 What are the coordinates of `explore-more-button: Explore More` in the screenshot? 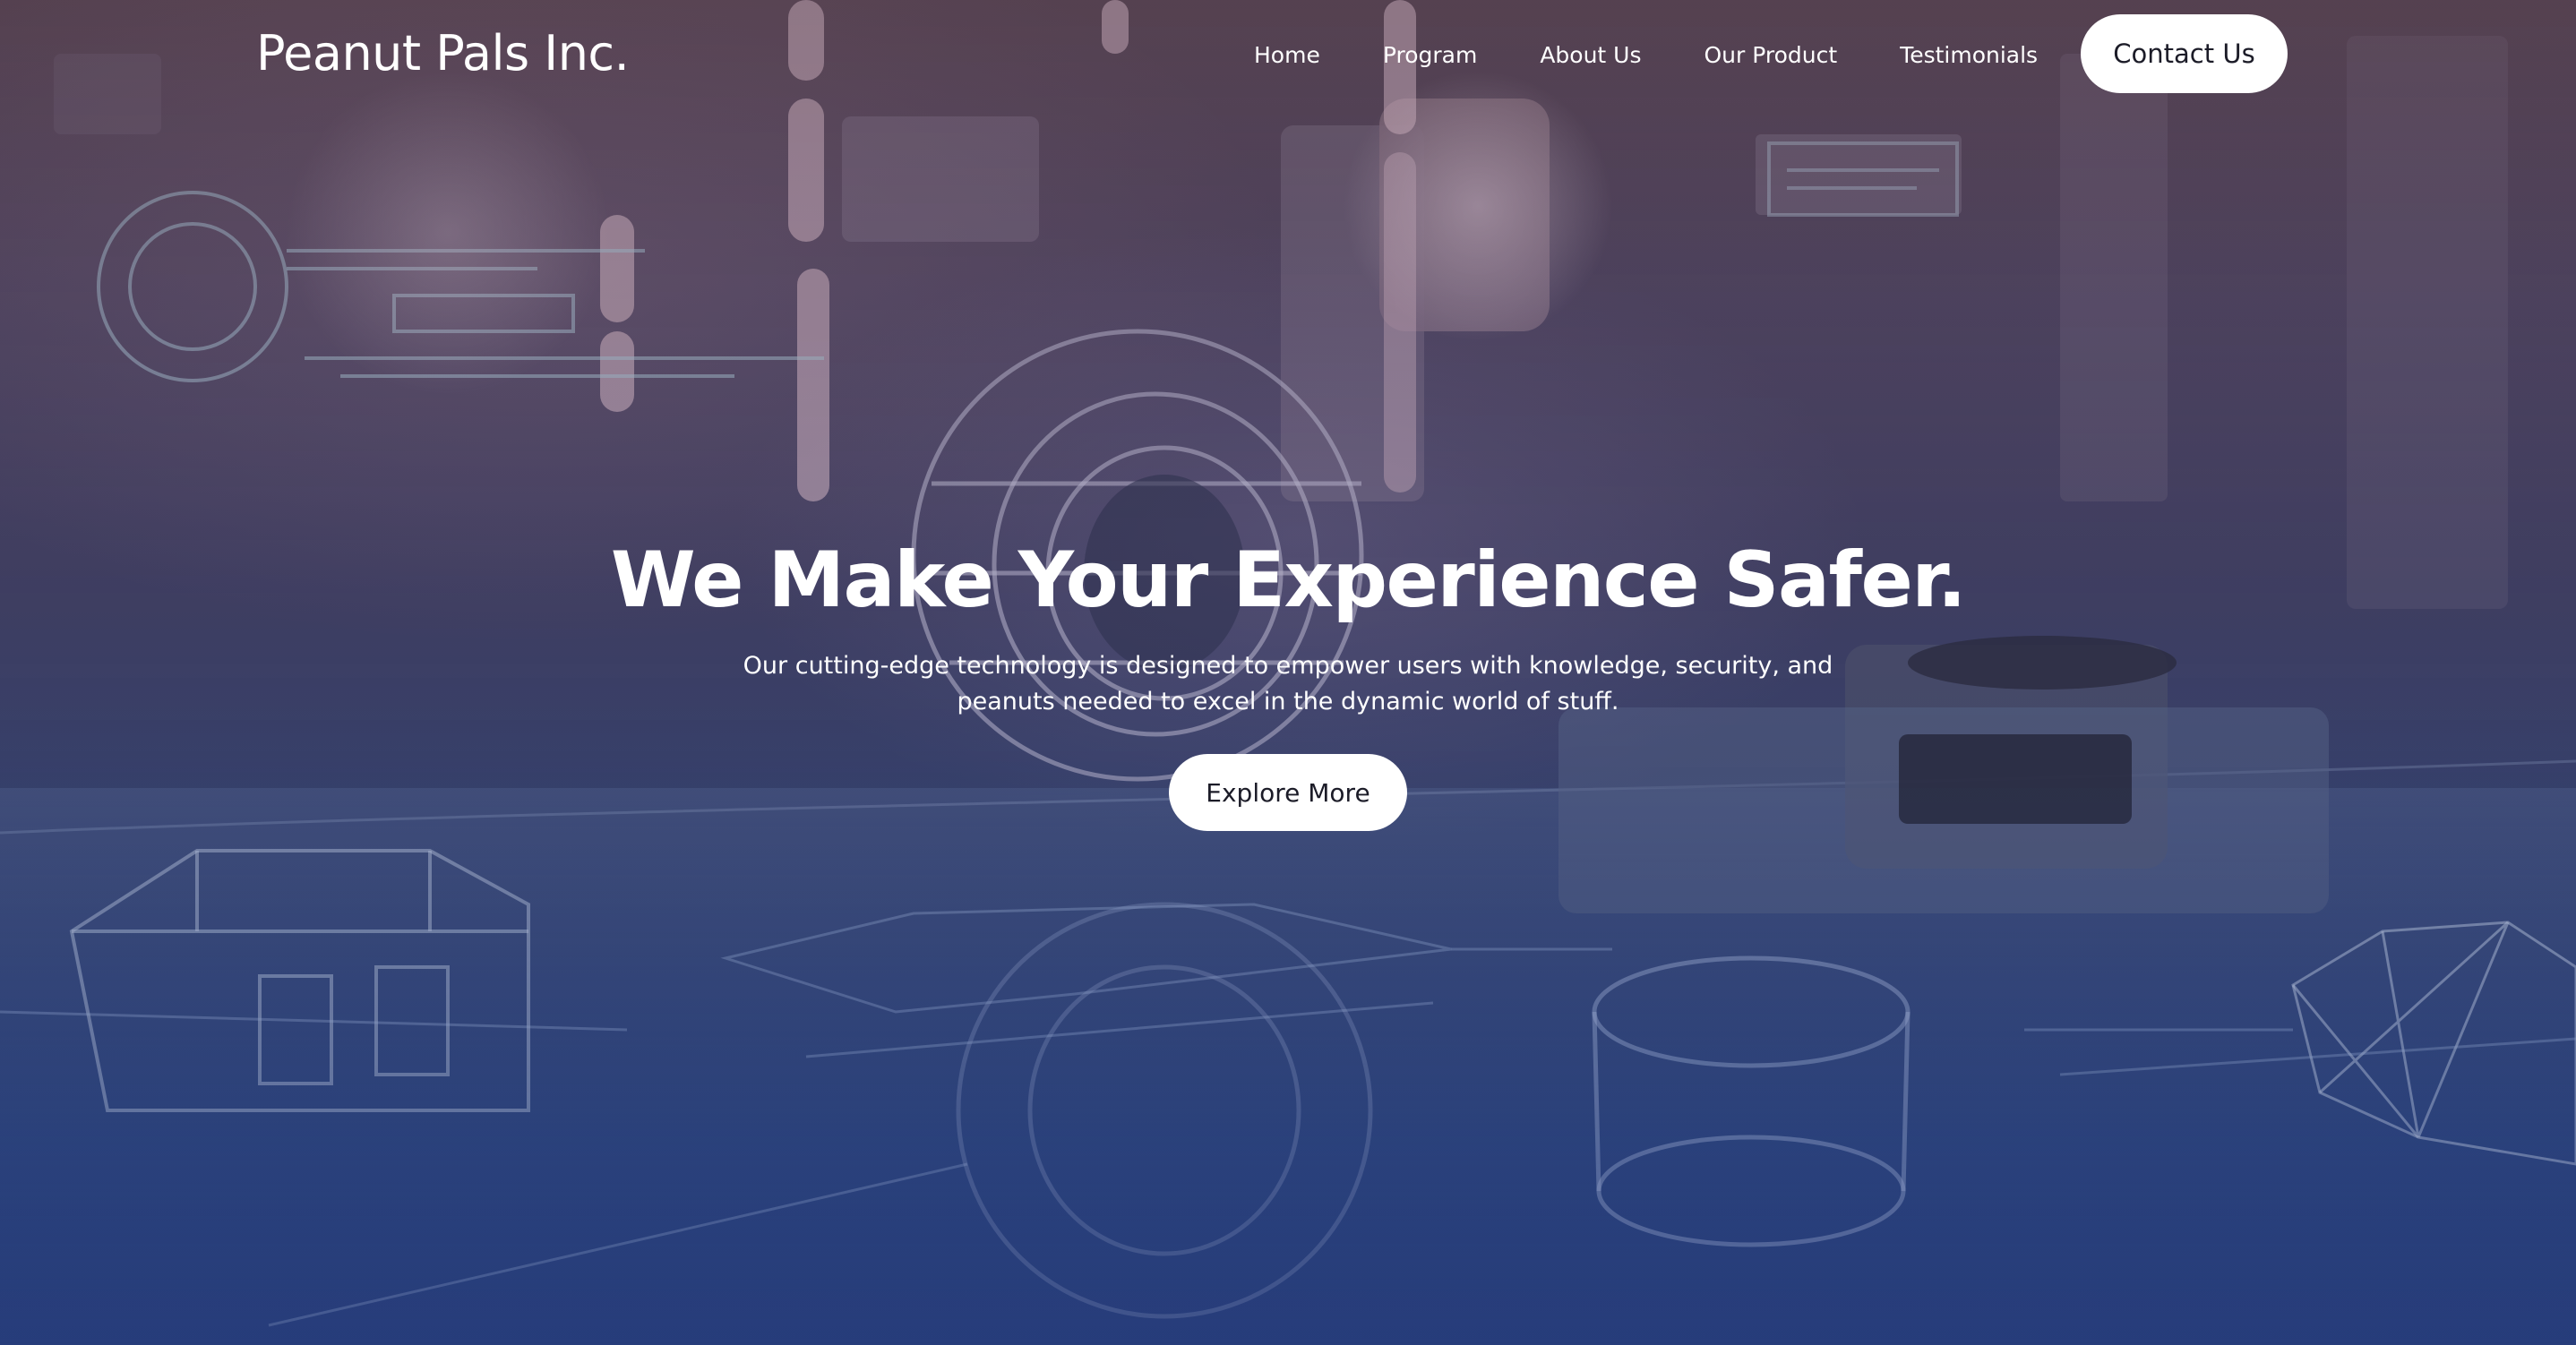 It's located at (1288, 792).